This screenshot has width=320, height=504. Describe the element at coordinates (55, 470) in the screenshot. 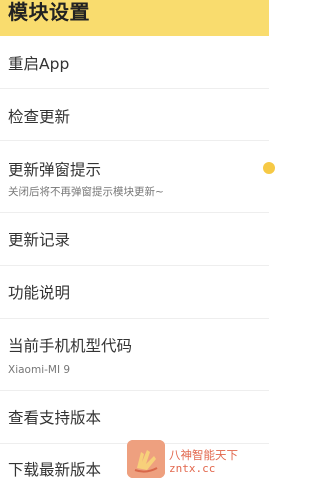

I see `download-latest-label: 下载最新版本` at that location.